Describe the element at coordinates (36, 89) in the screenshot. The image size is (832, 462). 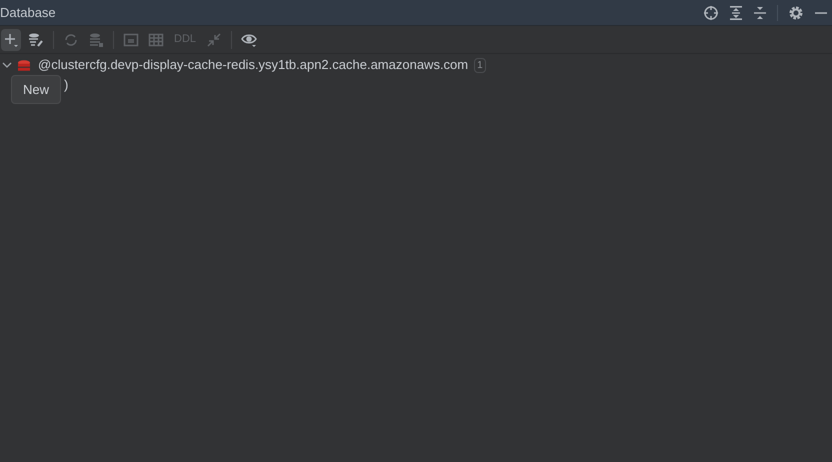
I see `tooltip: New` at that location.